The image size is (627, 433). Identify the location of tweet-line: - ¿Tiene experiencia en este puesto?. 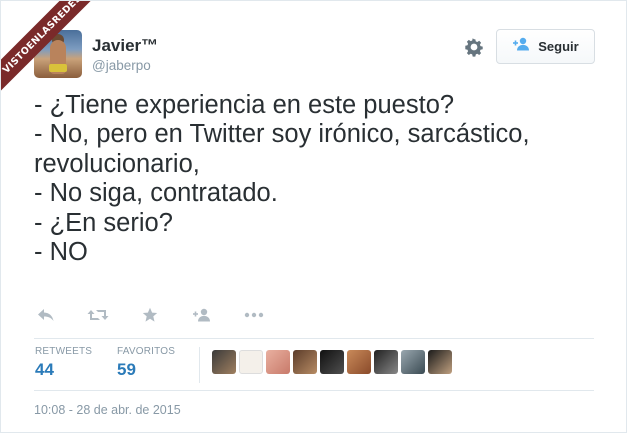
(244, 105).